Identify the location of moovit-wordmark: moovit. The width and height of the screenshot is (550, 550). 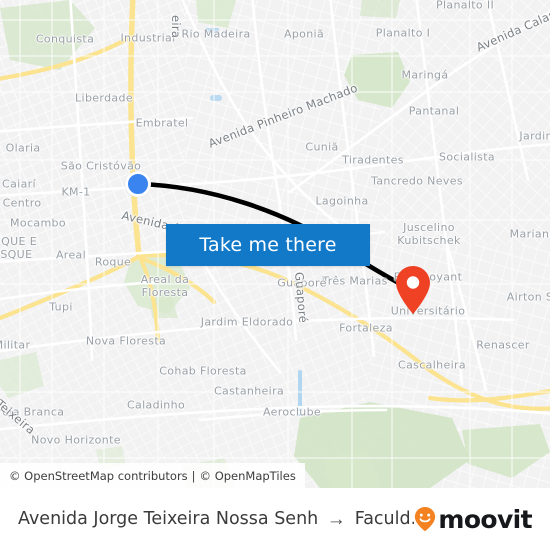
(485, 519).